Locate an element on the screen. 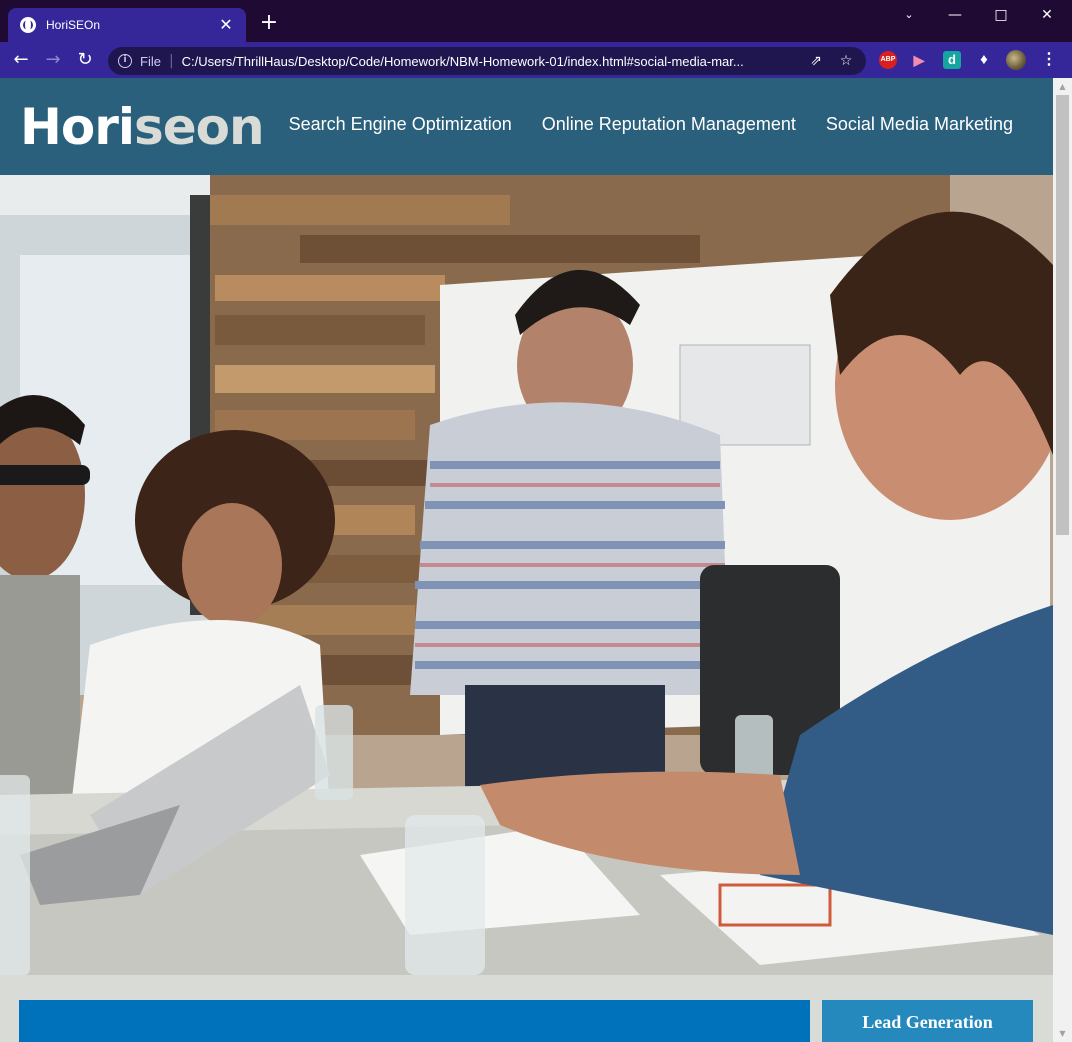 This screenshot has height=1042, width=1072. maximize-icon: □ is located at coordinates (1001, 15).